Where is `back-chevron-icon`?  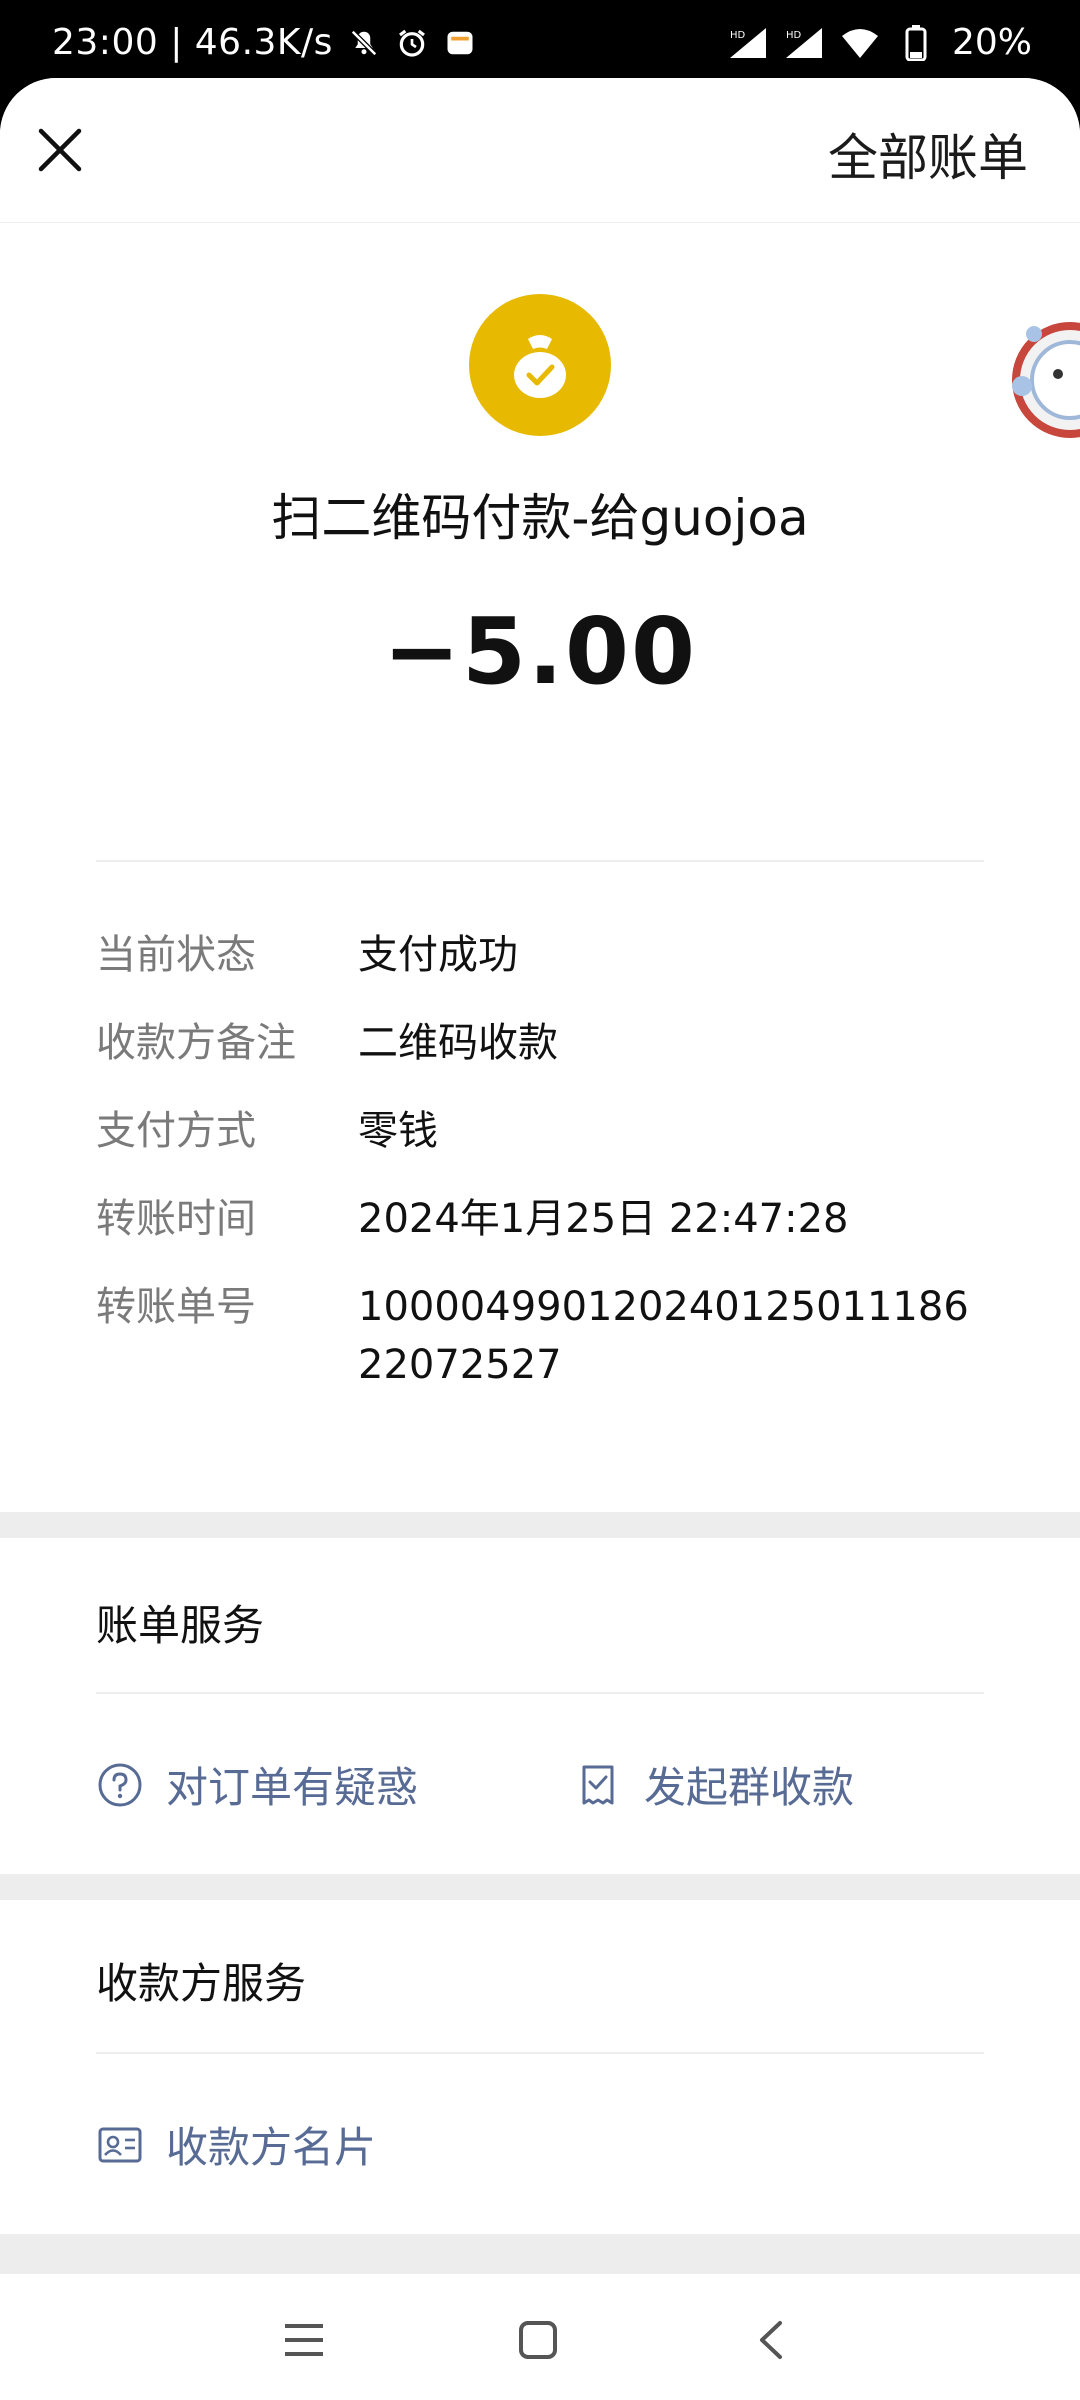
back-chevron-icon is located at coordinates (772, 2342).